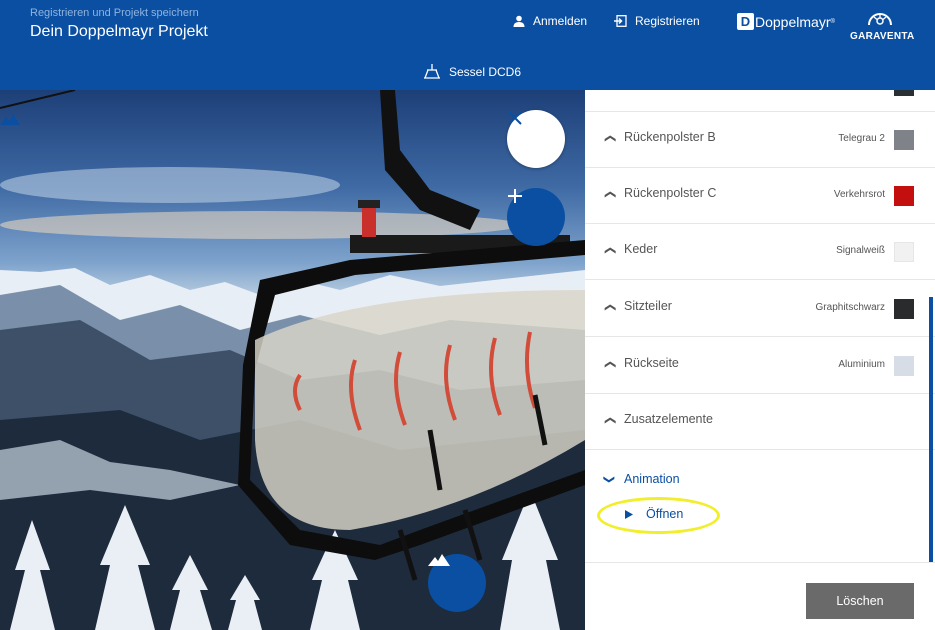  What do you see at coordinates (648, 306) in the screenshot?
I see `option-label: Sitzteiler` at bounding box center [648, 306].